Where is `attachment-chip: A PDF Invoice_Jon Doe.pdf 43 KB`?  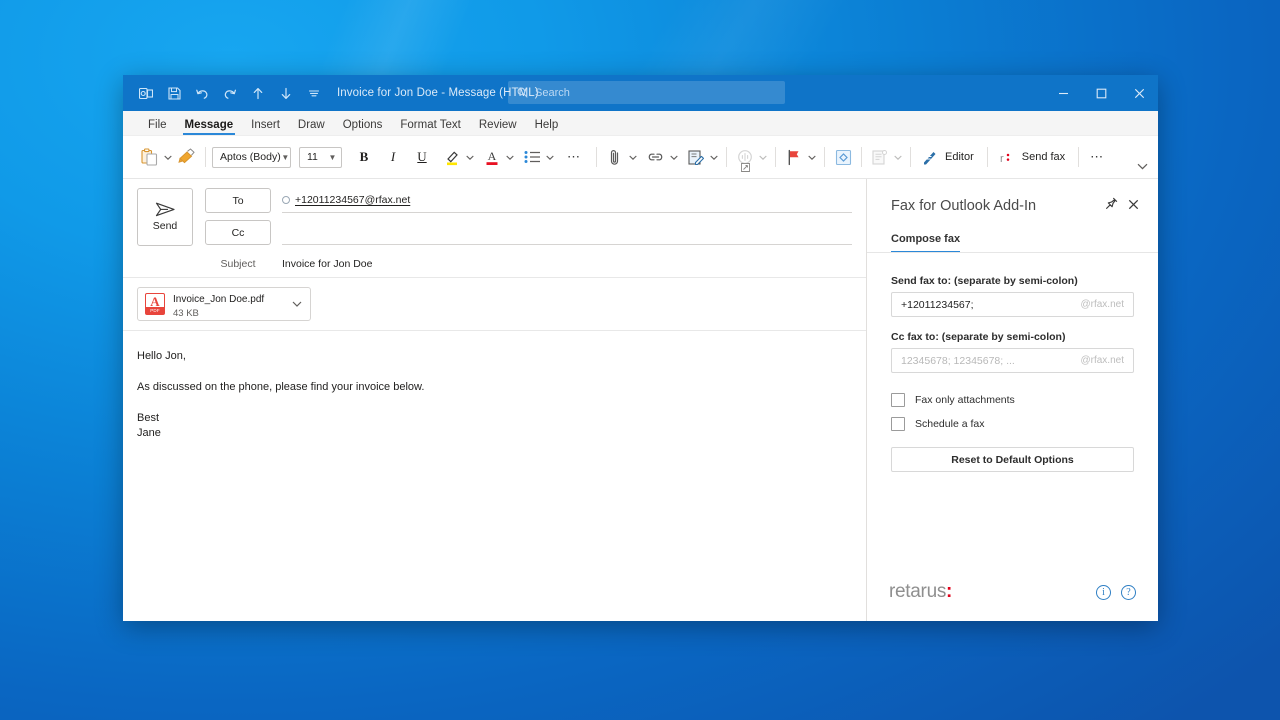
attachment-chip: A PDF Invoice_Jon Doe.pdf 43 KB is located at coordinates (224, 304).